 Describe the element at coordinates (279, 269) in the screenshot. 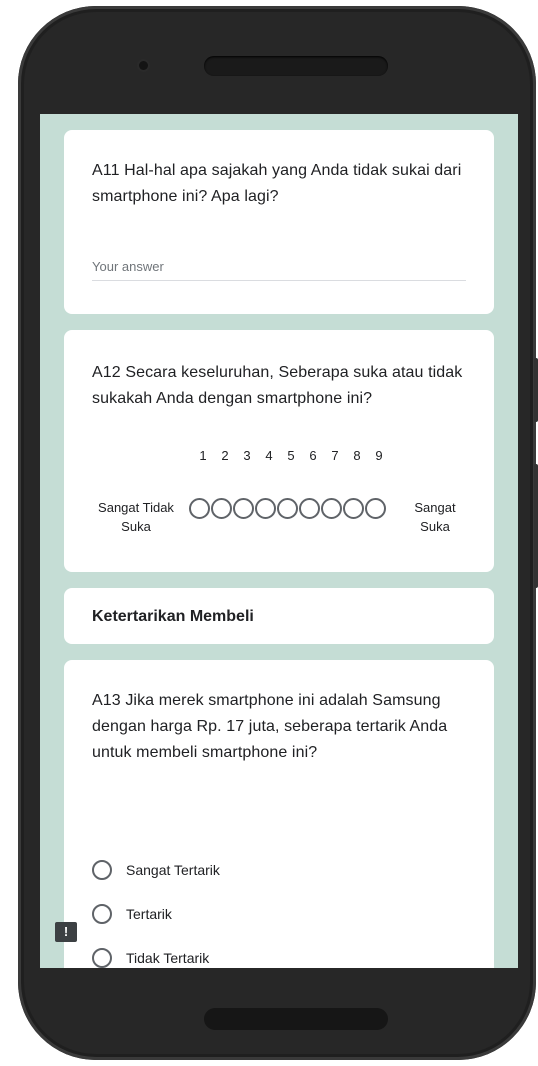

I see `answer-field-a11: Your answer` at that location.